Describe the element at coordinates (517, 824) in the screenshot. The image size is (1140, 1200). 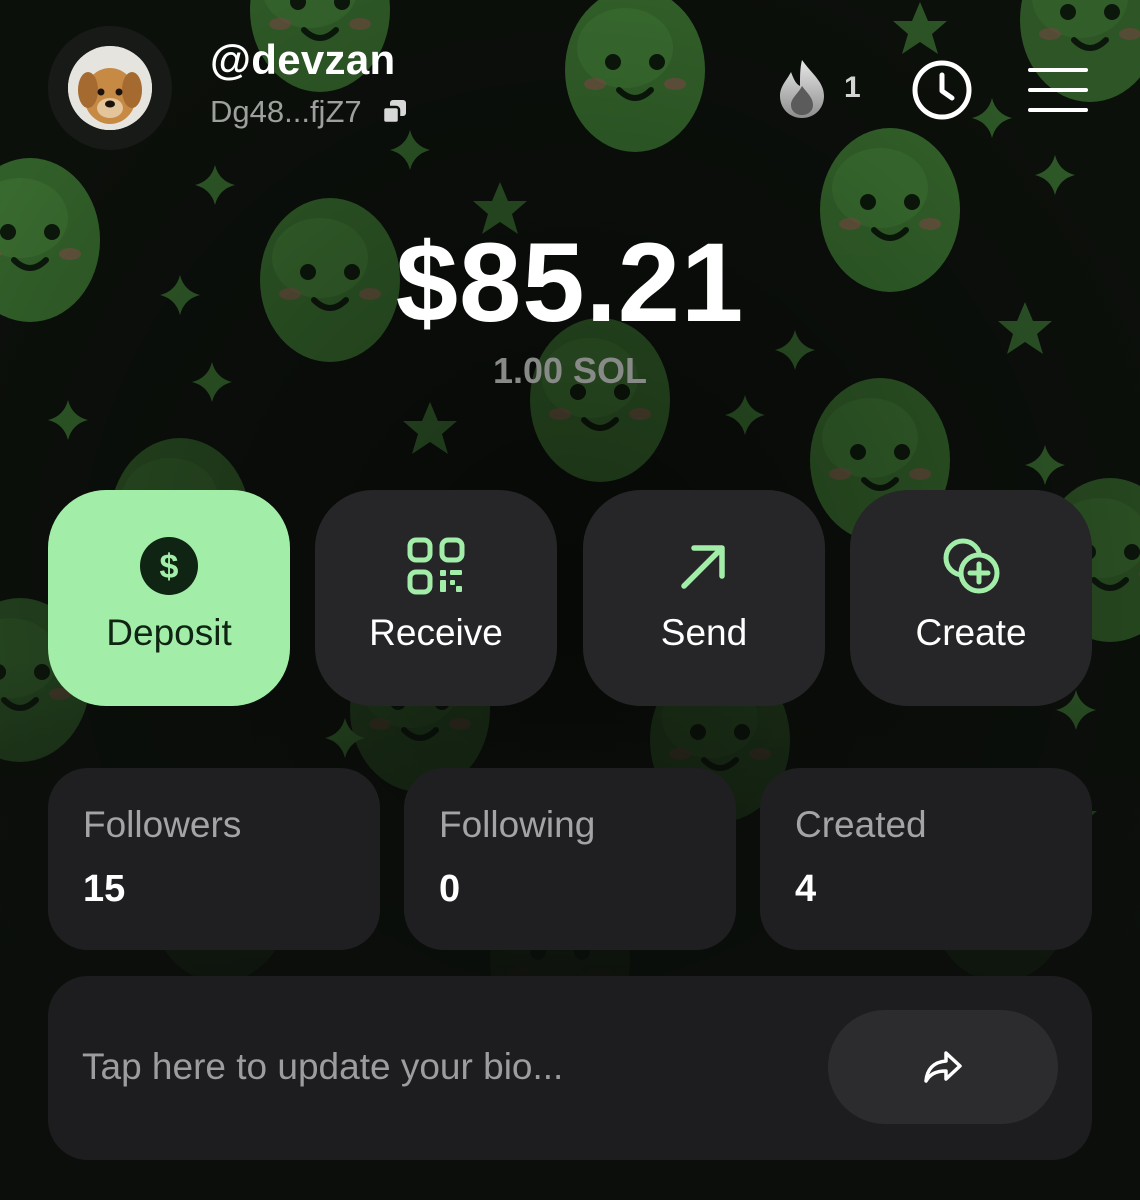
I see `stat-label: Following` at that location.